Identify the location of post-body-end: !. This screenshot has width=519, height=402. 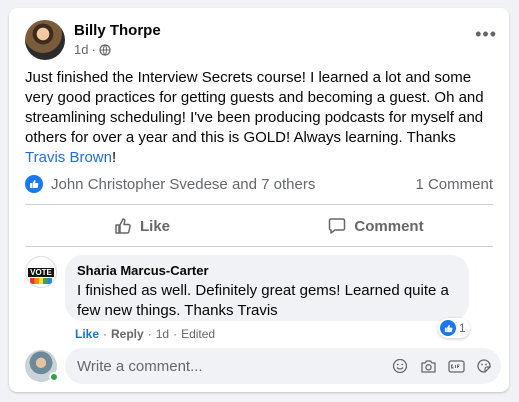
(114, 157).